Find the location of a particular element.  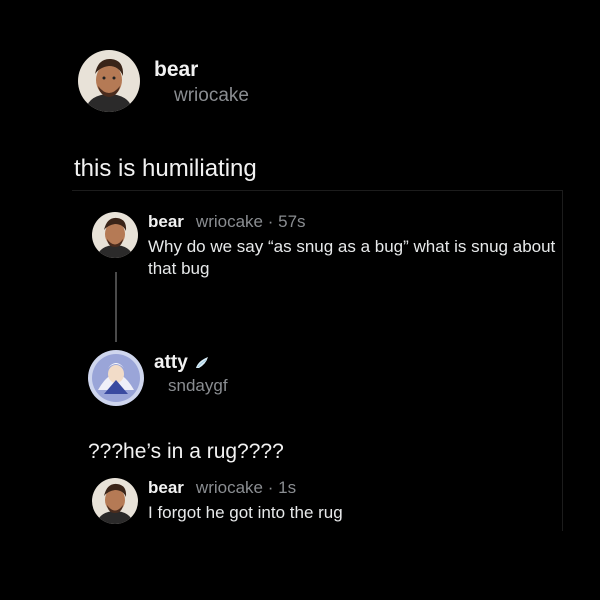

post-text: this is humiliating is located at coordinates (165, 168).